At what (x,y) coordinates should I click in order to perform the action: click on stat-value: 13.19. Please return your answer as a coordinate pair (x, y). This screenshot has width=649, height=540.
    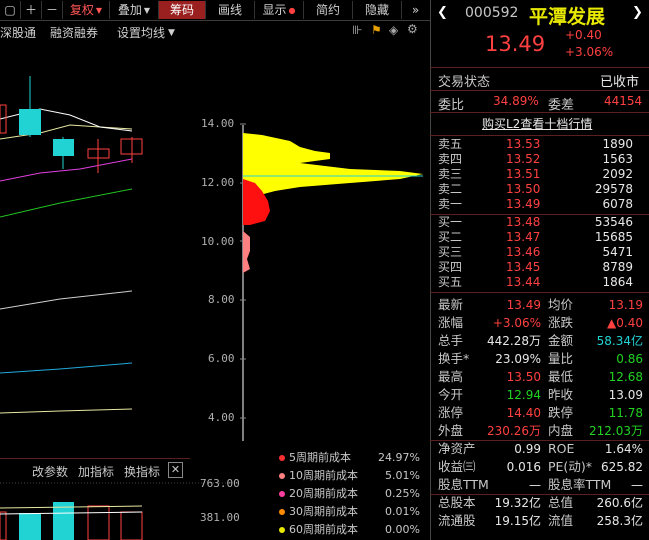
    Looking at the image, I should click on (625, 305).